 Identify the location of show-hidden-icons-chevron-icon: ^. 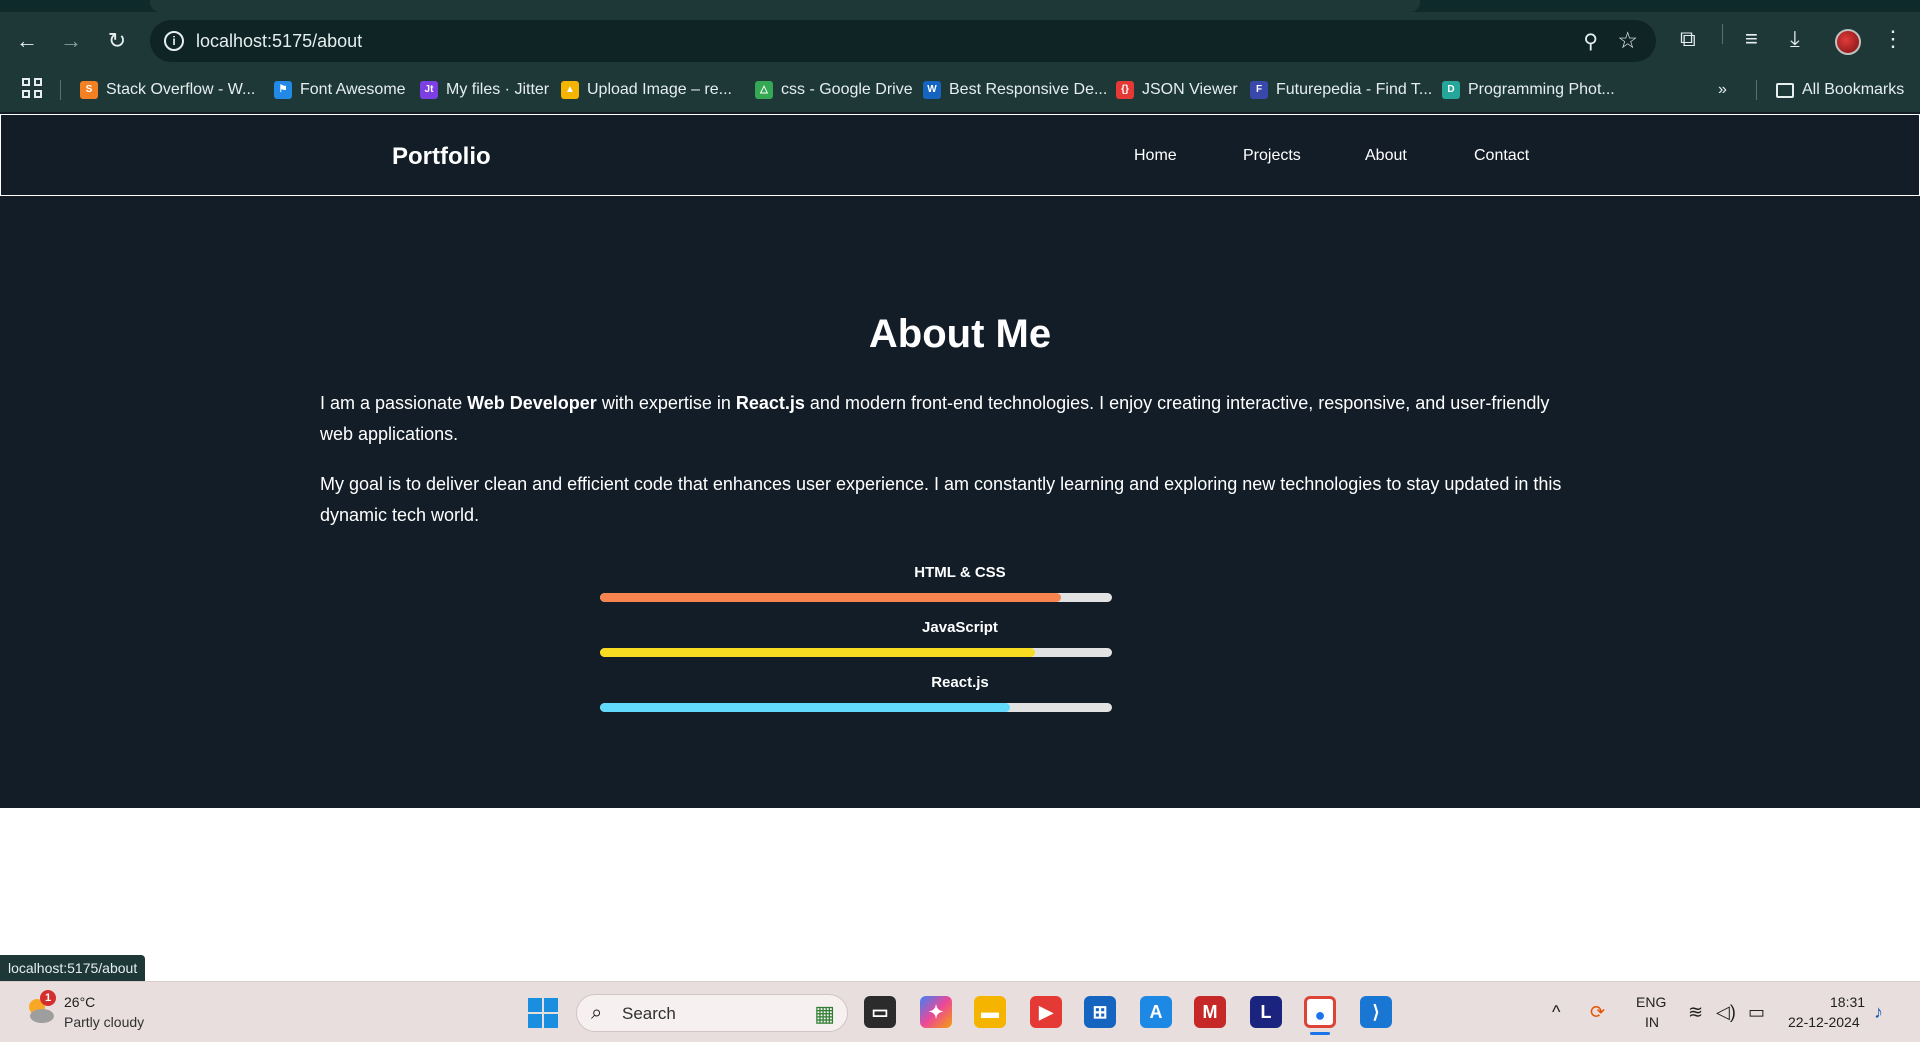
(1556, 1012).